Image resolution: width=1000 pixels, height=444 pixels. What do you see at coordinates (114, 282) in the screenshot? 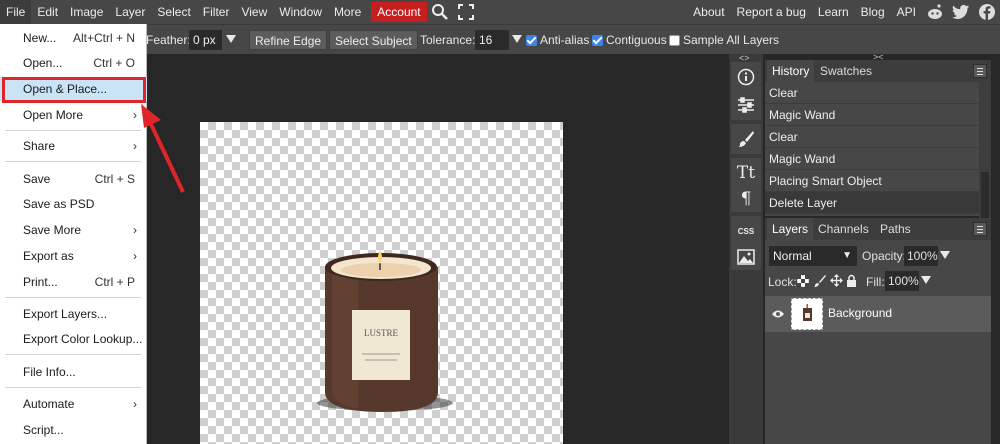
I see `menu-item-print-shortcut: Ctrl + P` at bounding box center [114, 282].